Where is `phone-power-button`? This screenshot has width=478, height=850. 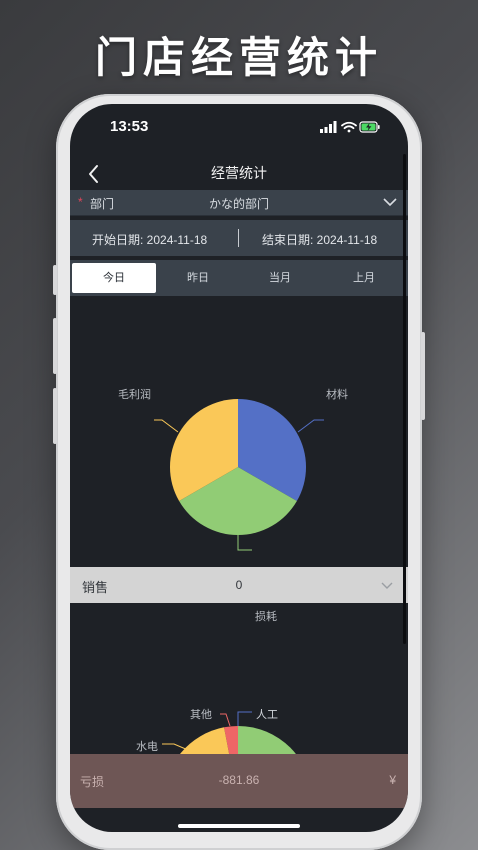
phone-power-button is located at coordinates (423, 376).